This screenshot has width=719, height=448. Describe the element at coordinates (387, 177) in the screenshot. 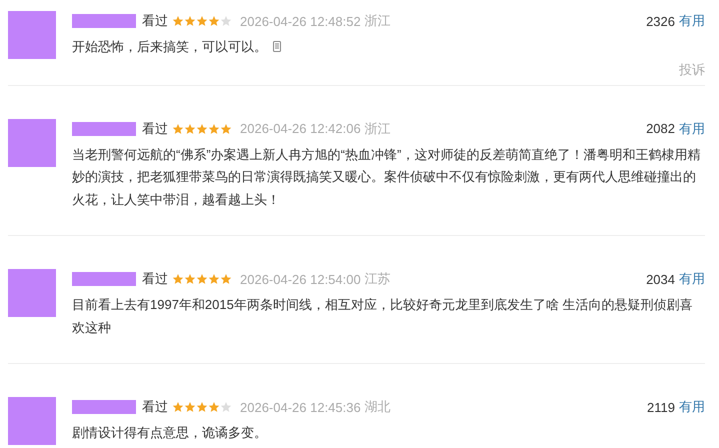

I see `comment-text: 当老刑警何远航的“佛系”办案遇上新人冉方旭的“热血冲锋”，这对师徒的反差萌简直绝了！潘粤明和王鹤棣用精妙的演技，把老狐狸带菜鸟的日常演得既搞笑又暖心。案件侦破中不仅有惊险刺激，更有两代人思维碰撞出的火花，让人笑中带泪，越看越上头！` at that location.